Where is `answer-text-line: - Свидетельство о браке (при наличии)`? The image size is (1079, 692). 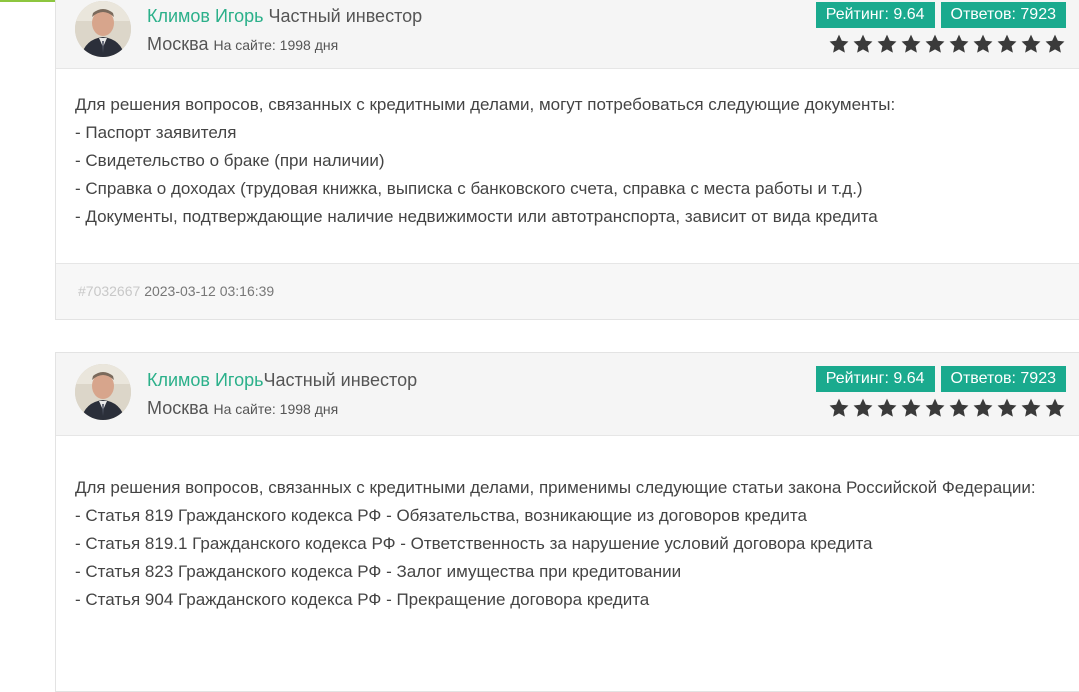
answer-text-line: - Свидетельство о браке (при наличии) is located at coordinates (230, 160).